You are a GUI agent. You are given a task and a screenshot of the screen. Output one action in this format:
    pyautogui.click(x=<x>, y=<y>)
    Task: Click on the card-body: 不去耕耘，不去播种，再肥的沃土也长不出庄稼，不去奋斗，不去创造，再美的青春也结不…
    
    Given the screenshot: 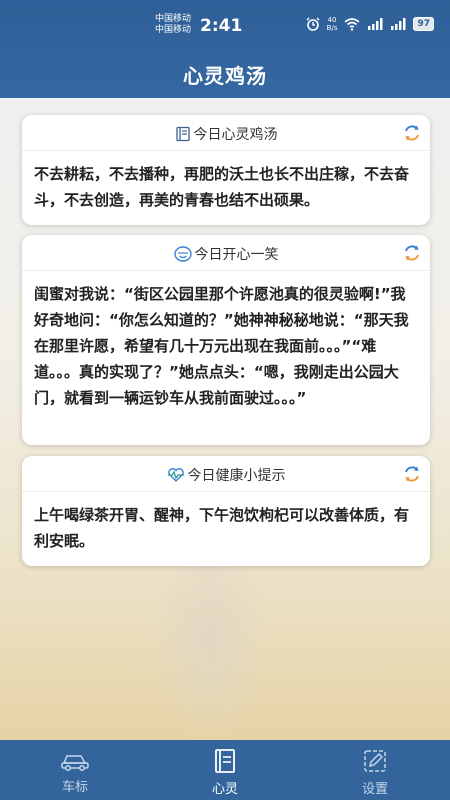 What is the action you would take?
    pyautogui.click(x=222, y=187)
    